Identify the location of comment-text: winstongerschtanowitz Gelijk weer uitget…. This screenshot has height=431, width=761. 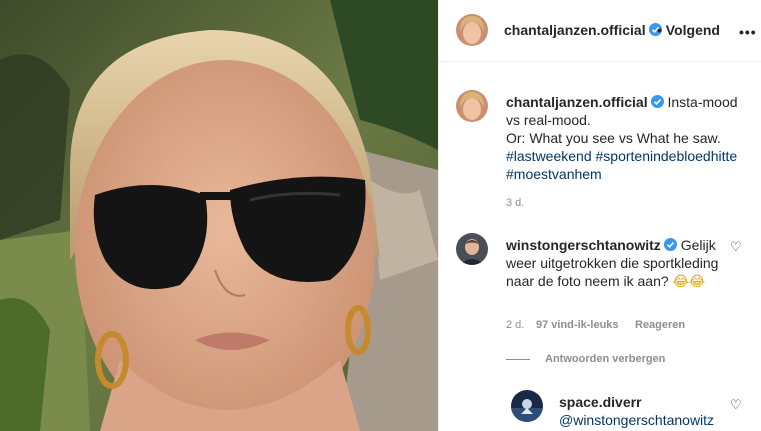
(618, 263).